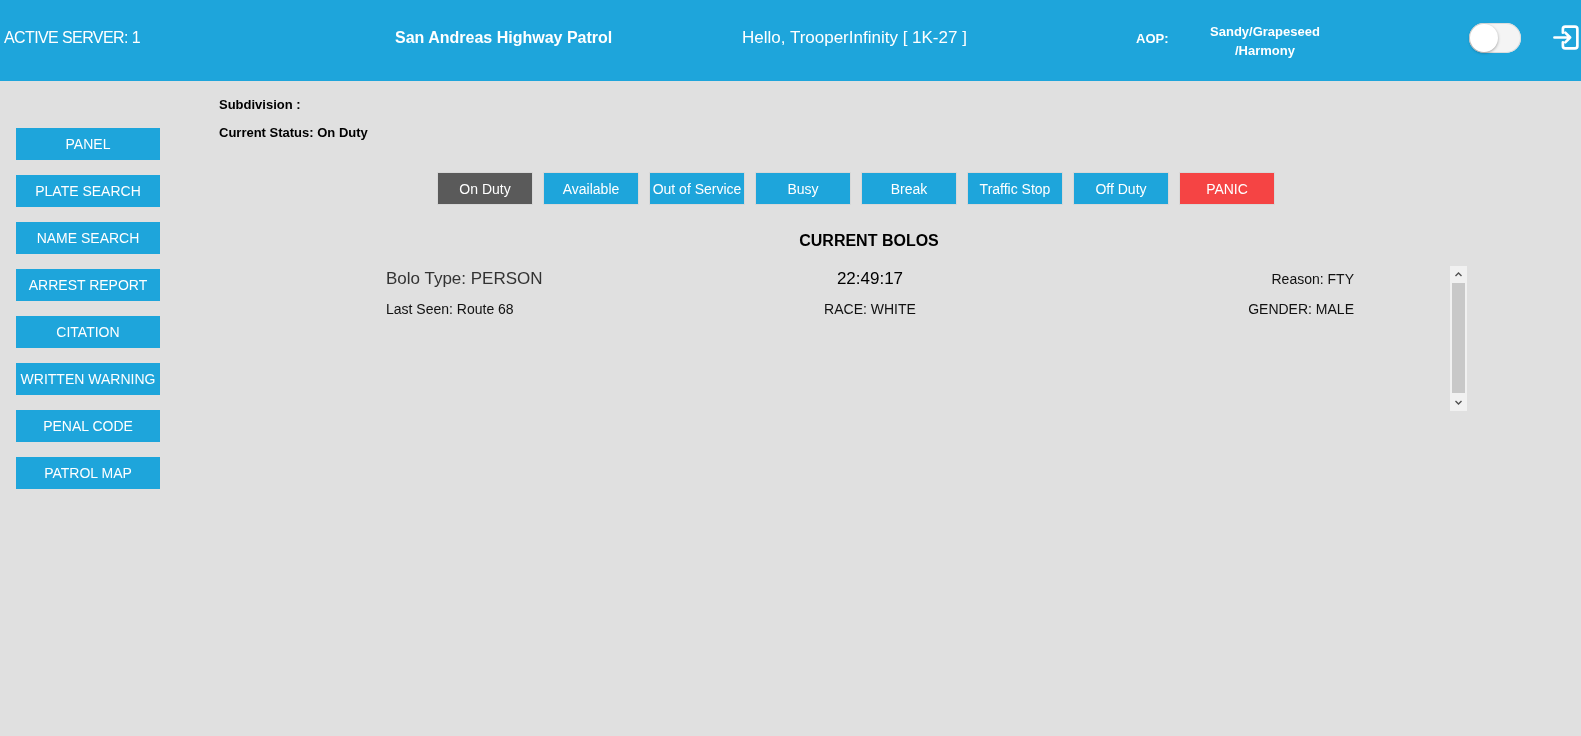  What do you see at coordinates (909, 188) in the screenshot?
I see `status-button: Break` at bounding box center [909, 188].